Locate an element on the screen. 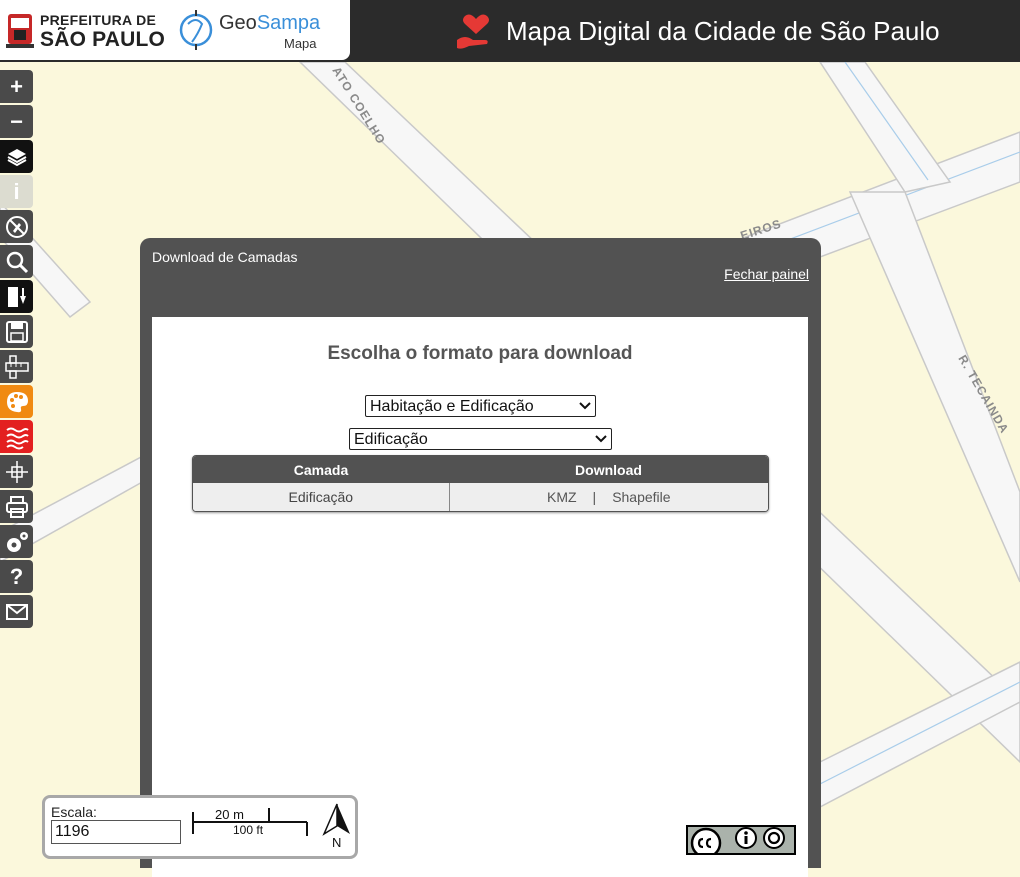 Image resolution: width=1020 pixels, height=877 pixels. info-label: i is located at coordinates (16, 191).